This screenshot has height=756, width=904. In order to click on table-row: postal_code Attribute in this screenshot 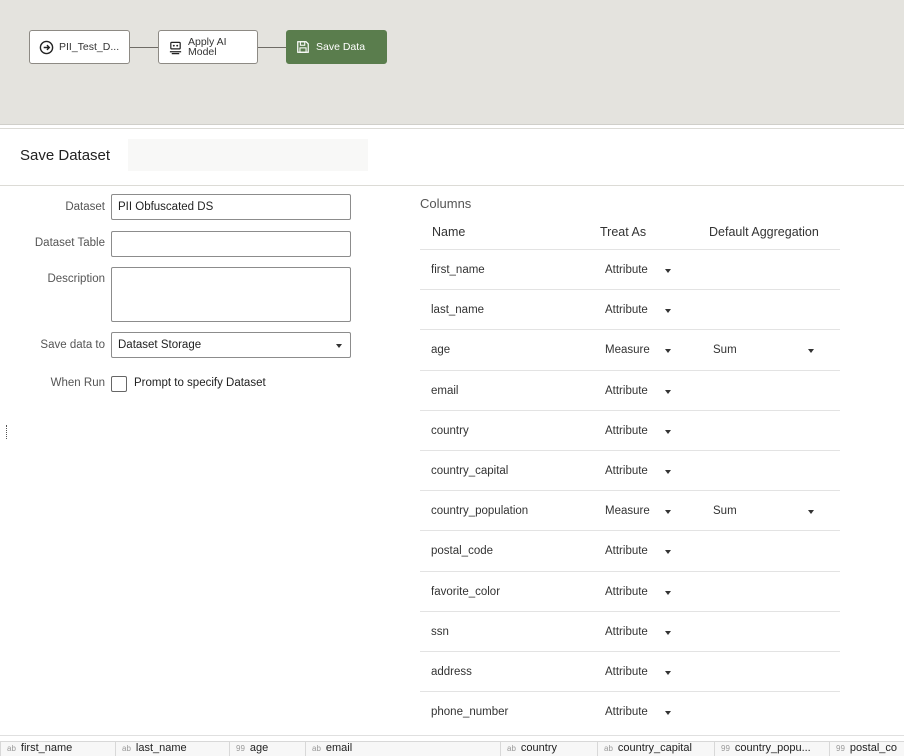, I will do `click(630, 550)`.